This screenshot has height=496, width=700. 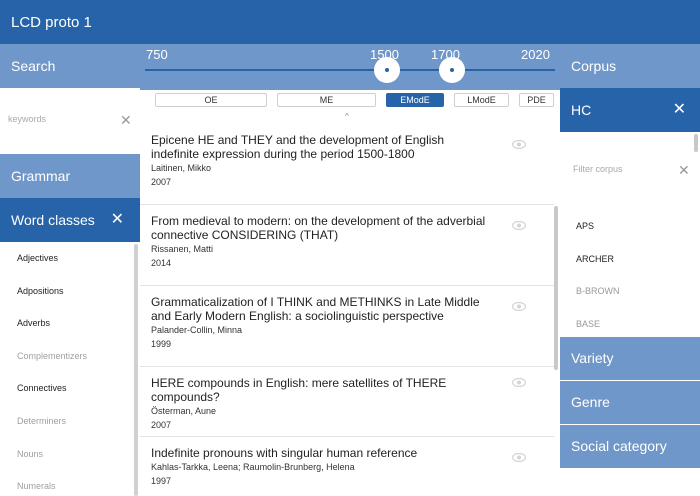 What do you see at coordinates (53, 220) in the screenshot?
I see `word-classes-label: Word classes` at bounding box center [53, 220].